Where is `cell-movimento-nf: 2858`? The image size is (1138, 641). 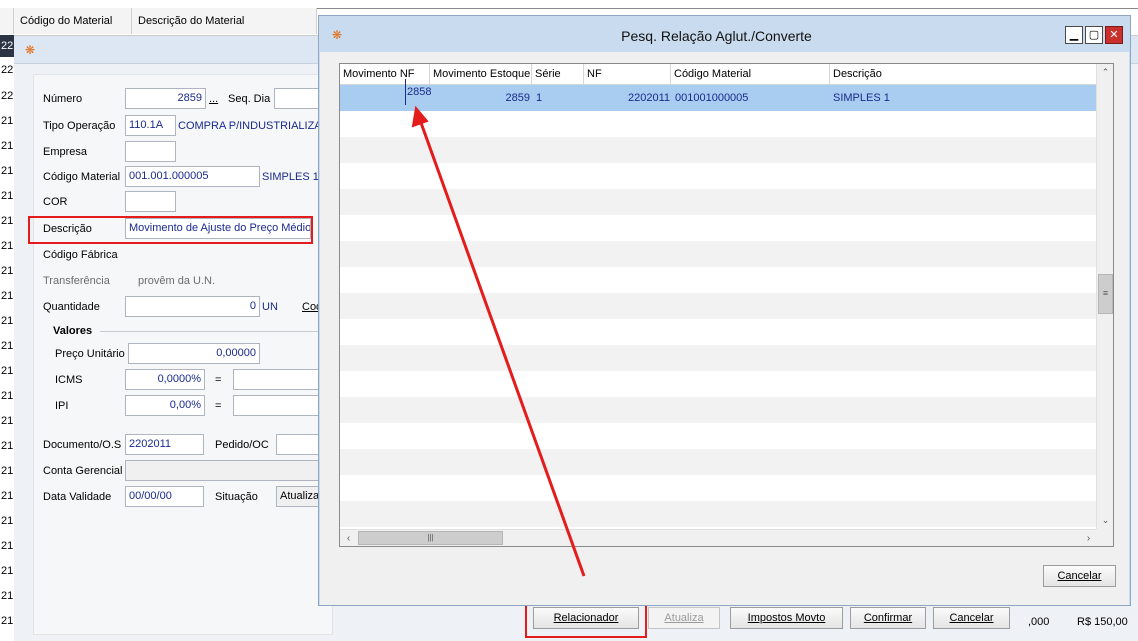 cell-movimento-nf: 2858 is located at coordinates (418, 92).